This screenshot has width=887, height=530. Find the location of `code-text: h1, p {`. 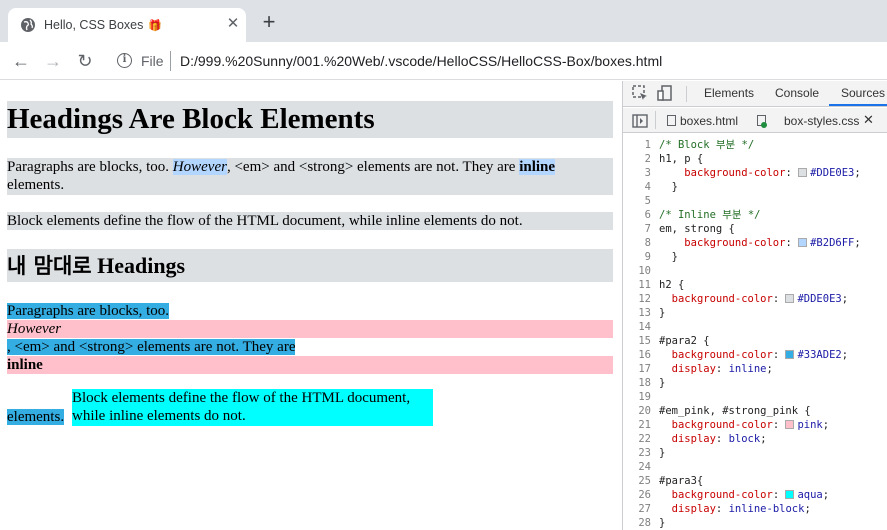

code-text: h1, p { is located at coordinates (681, 159).